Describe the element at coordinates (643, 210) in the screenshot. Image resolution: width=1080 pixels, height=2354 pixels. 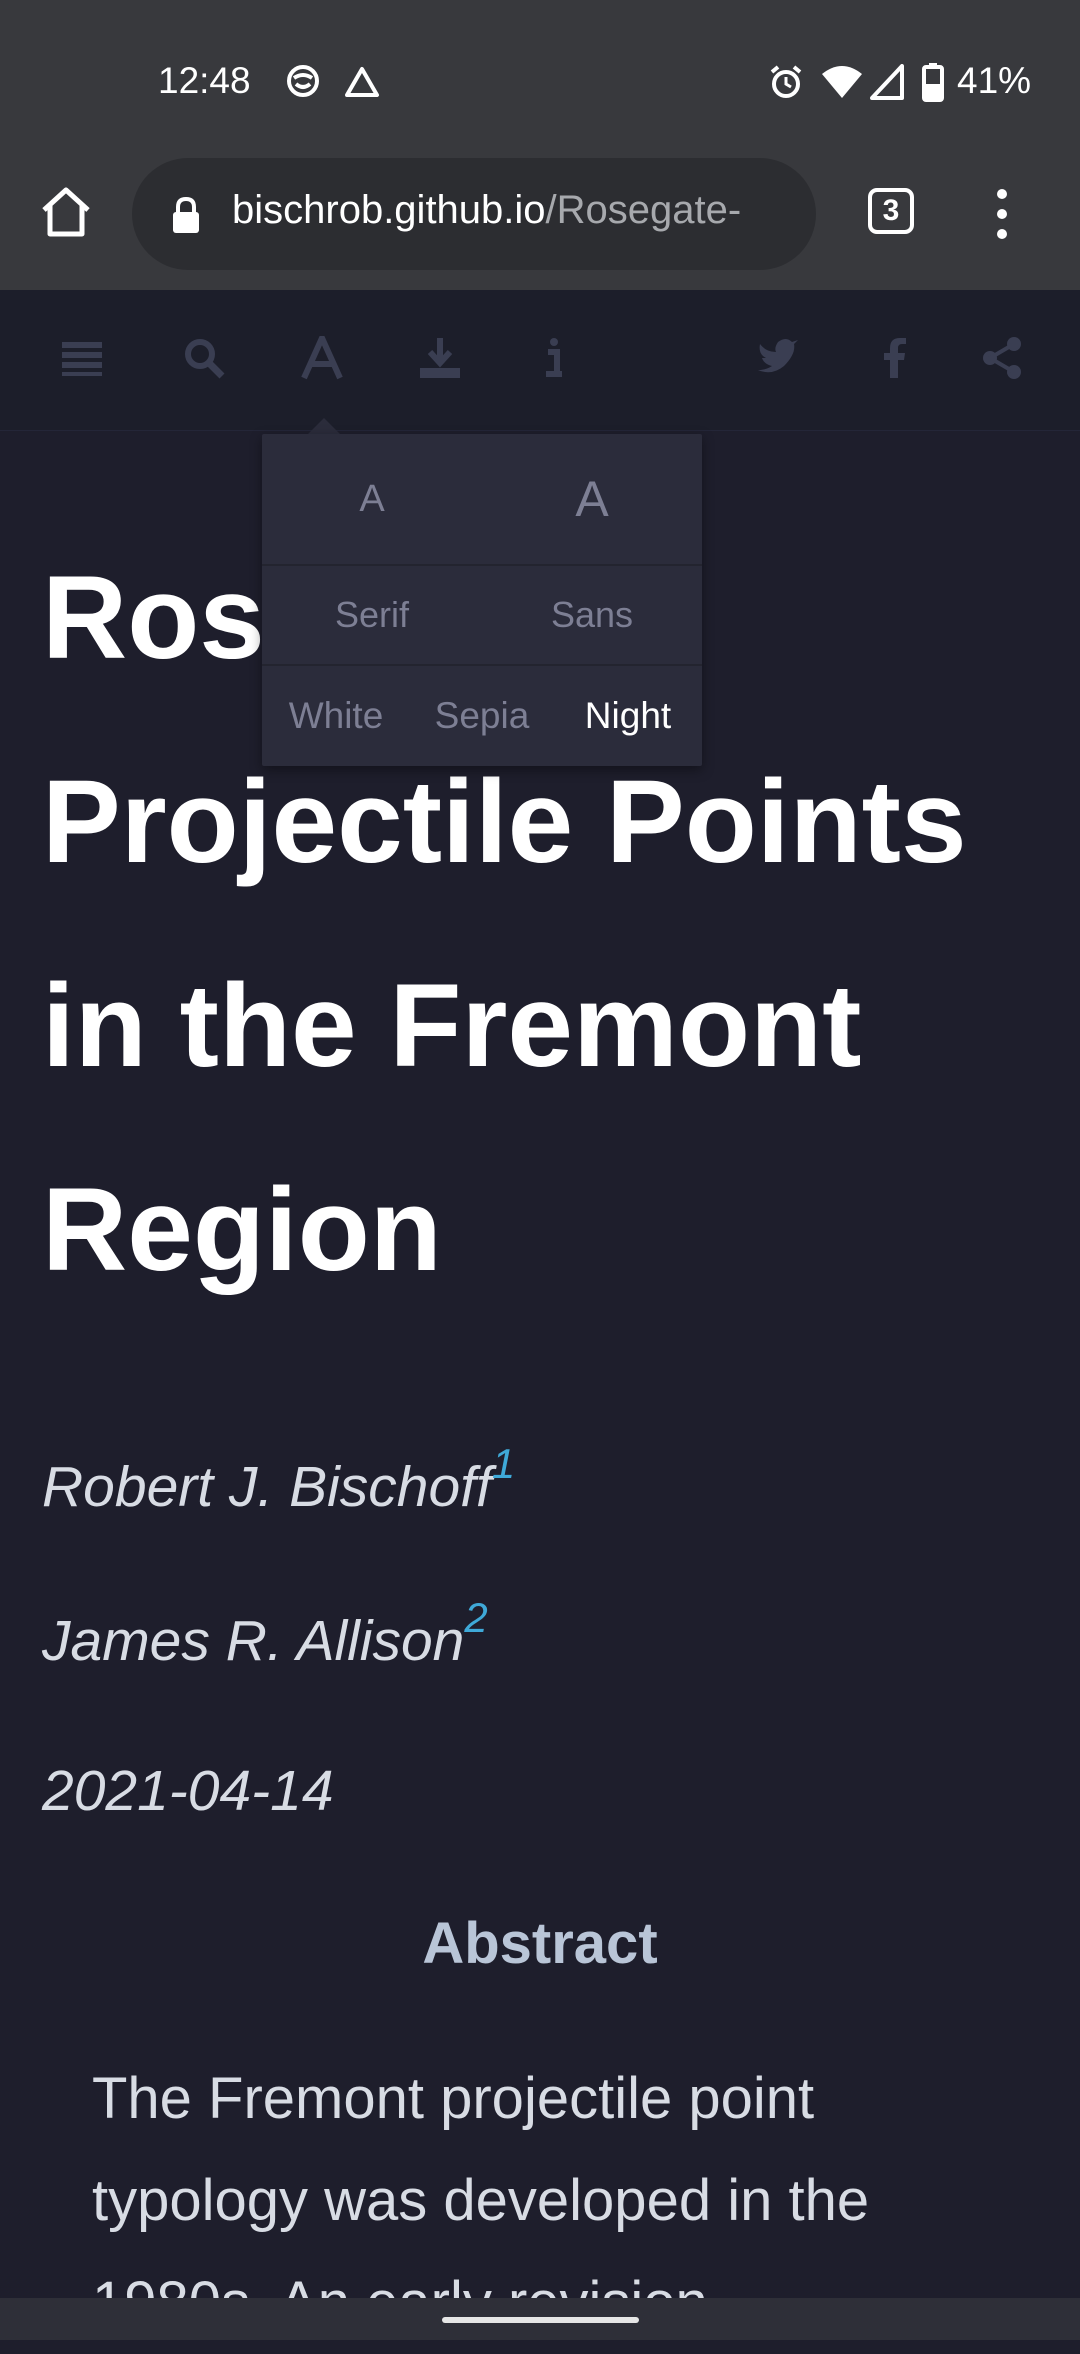
I see `url-path: /Rosegate-` at that location.